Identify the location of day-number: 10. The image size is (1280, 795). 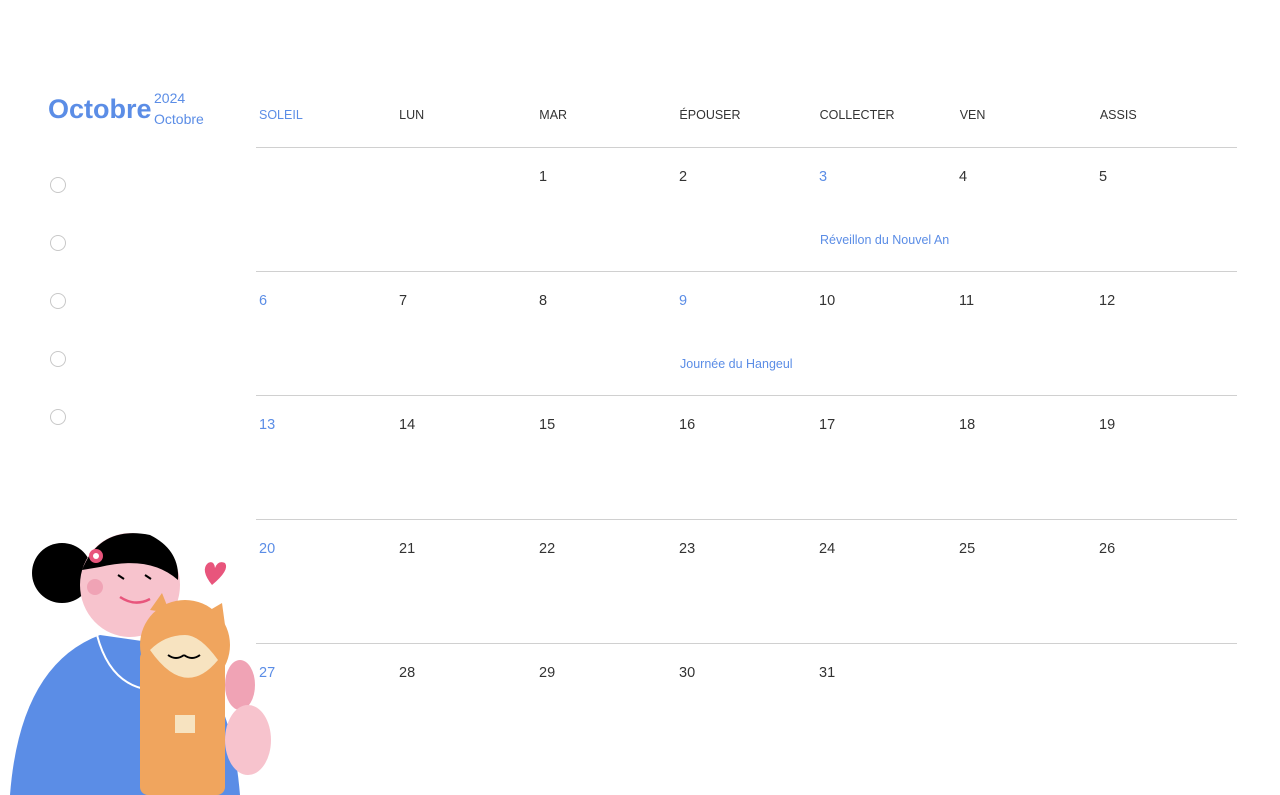
(827, 301).